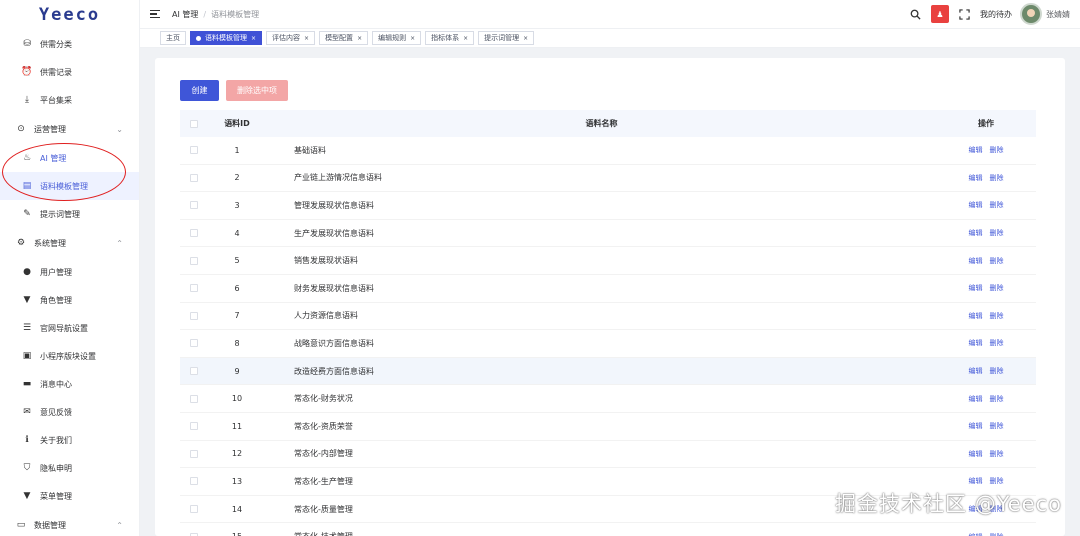 The height and width of the screenshot is (536, 1080). I want to click on table-row: 3 管理发展现状信息语料 编辑 删除, so click(608, 206).